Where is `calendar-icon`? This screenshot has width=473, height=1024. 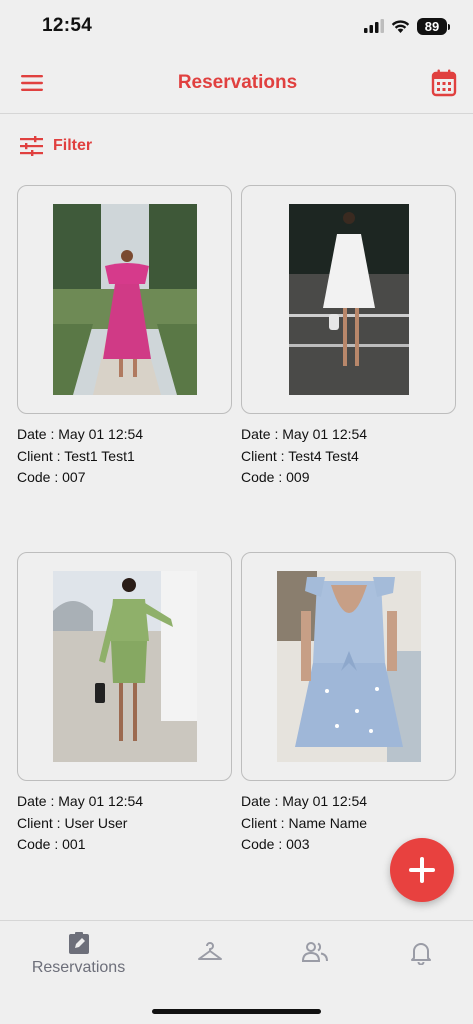
calendar-icon is located at coordinates (444, 83).